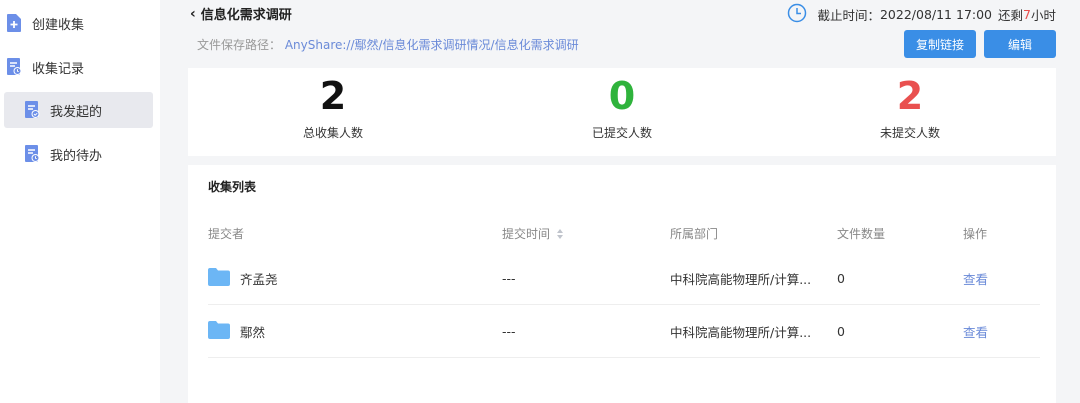 The image size is (1080, 403). What do you see at coordinates (526, 234) in the screenshot?
I see `column-header-time-label: 提交时间` at bounding box center [526, 234].